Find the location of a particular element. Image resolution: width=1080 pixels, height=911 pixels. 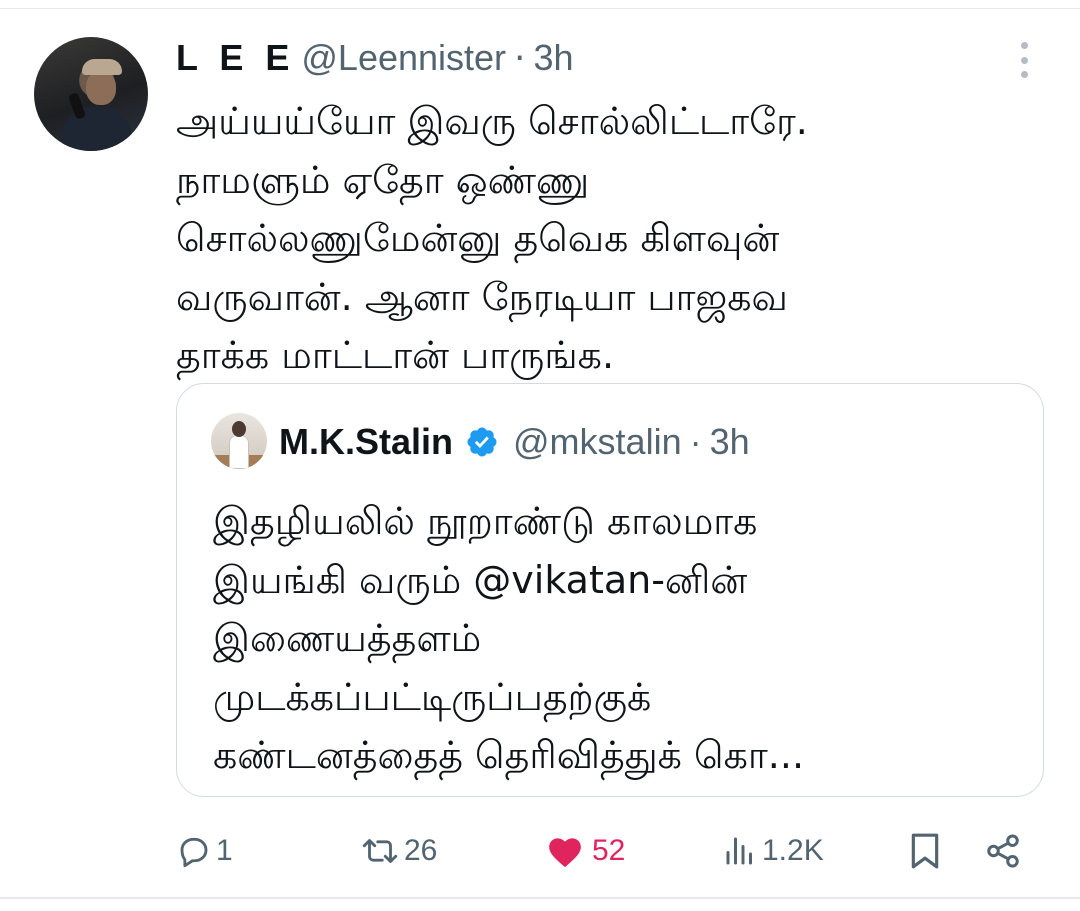

verified-icon is located at coordinates (482, 442).